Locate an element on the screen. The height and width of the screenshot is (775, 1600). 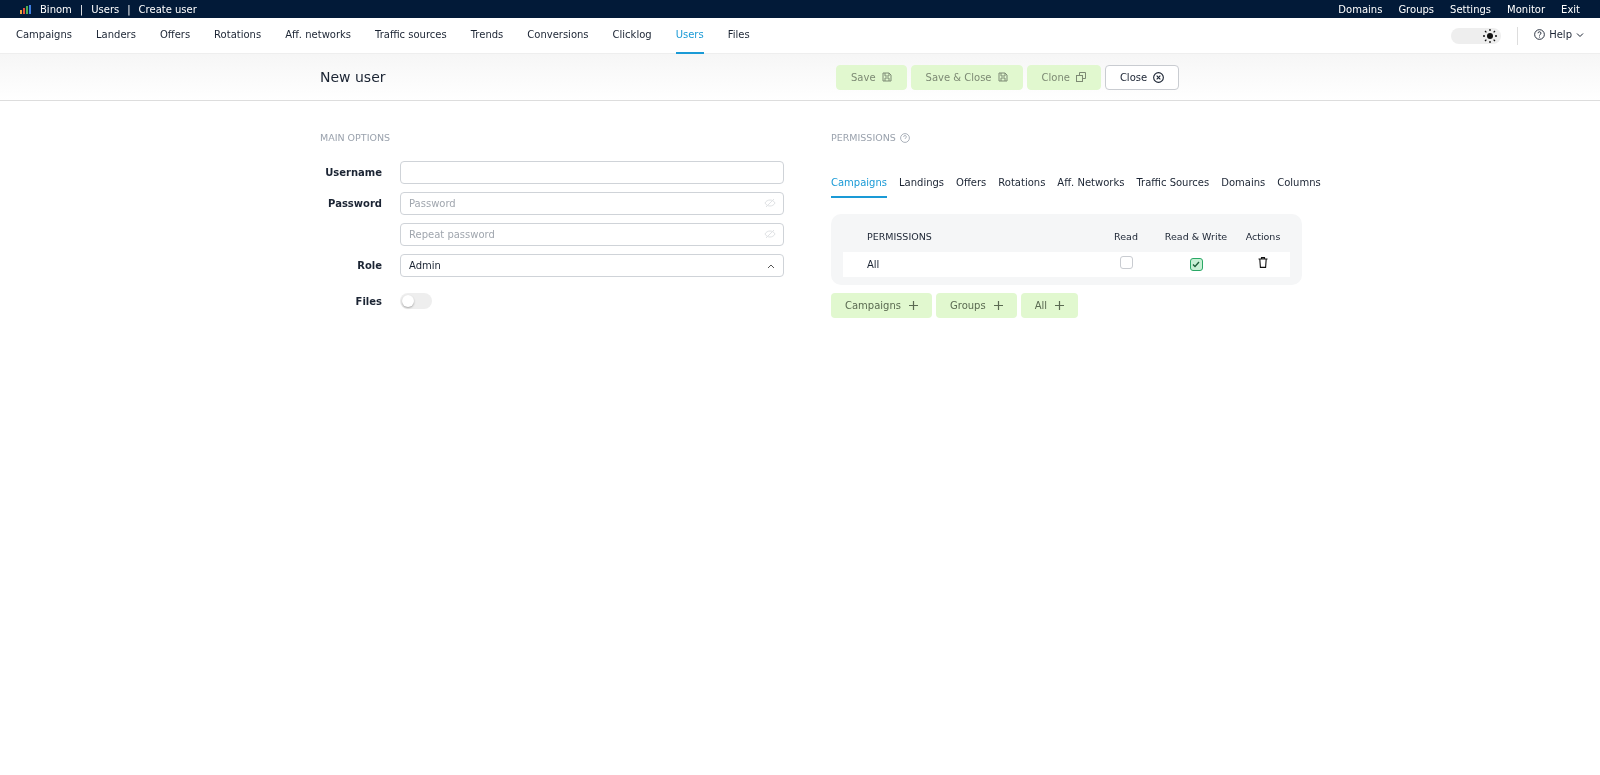
breadcrumb-link: Users is located at coordinates (105, 9).